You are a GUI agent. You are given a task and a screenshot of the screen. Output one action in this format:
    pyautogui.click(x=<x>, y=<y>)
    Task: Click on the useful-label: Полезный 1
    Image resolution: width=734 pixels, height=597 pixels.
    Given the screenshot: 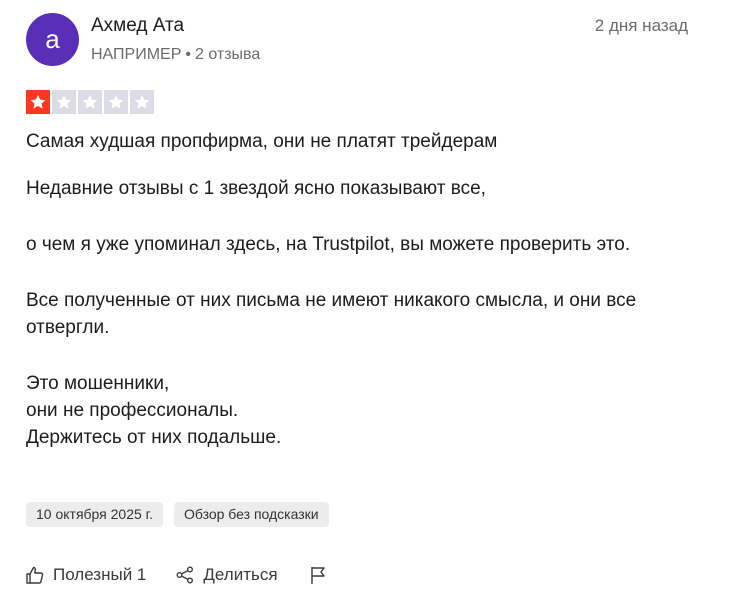 What is the action you would take?
    pyautogui.click(x=100, y=574)
    